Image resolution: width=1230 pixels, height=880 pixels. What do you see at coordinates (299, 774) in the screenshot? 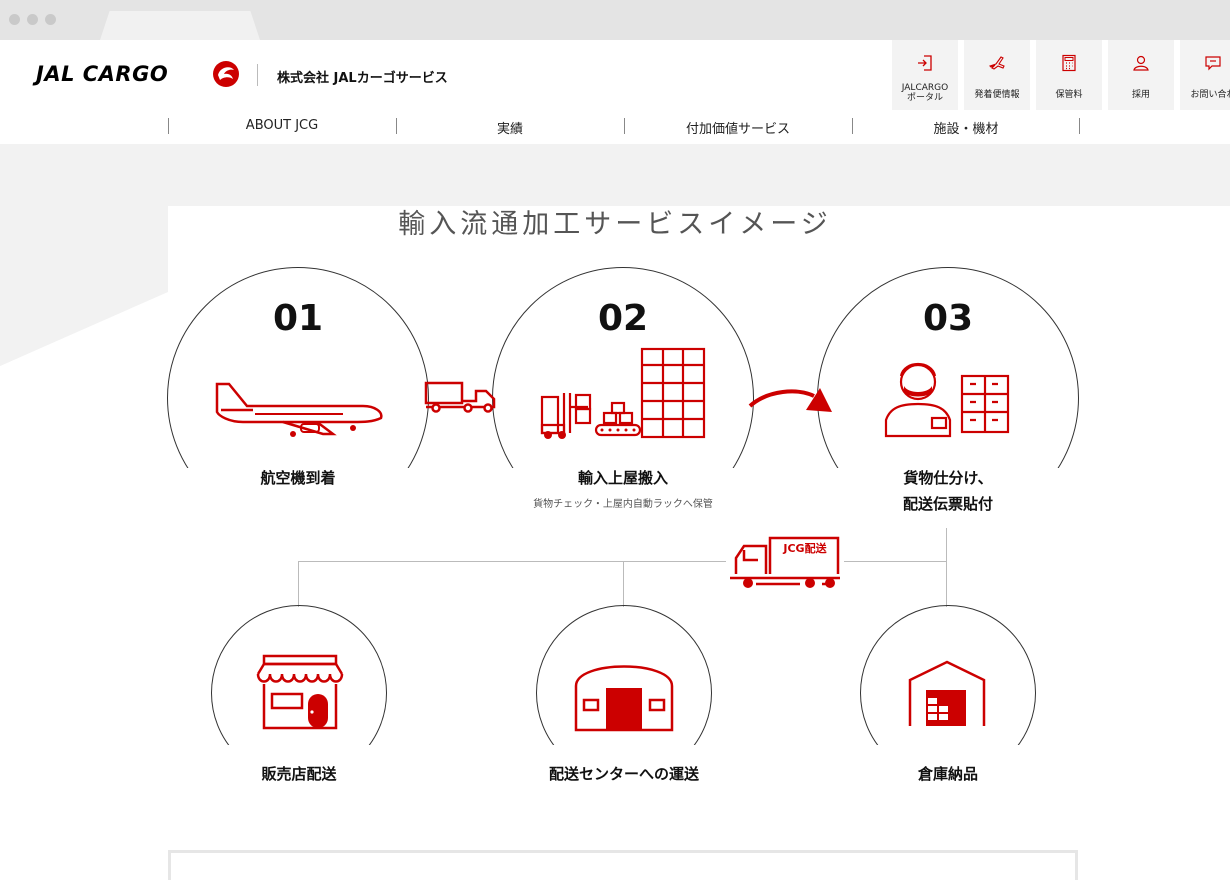
I see `destination-label: 販売店配送` at bounding box center [299, 774].